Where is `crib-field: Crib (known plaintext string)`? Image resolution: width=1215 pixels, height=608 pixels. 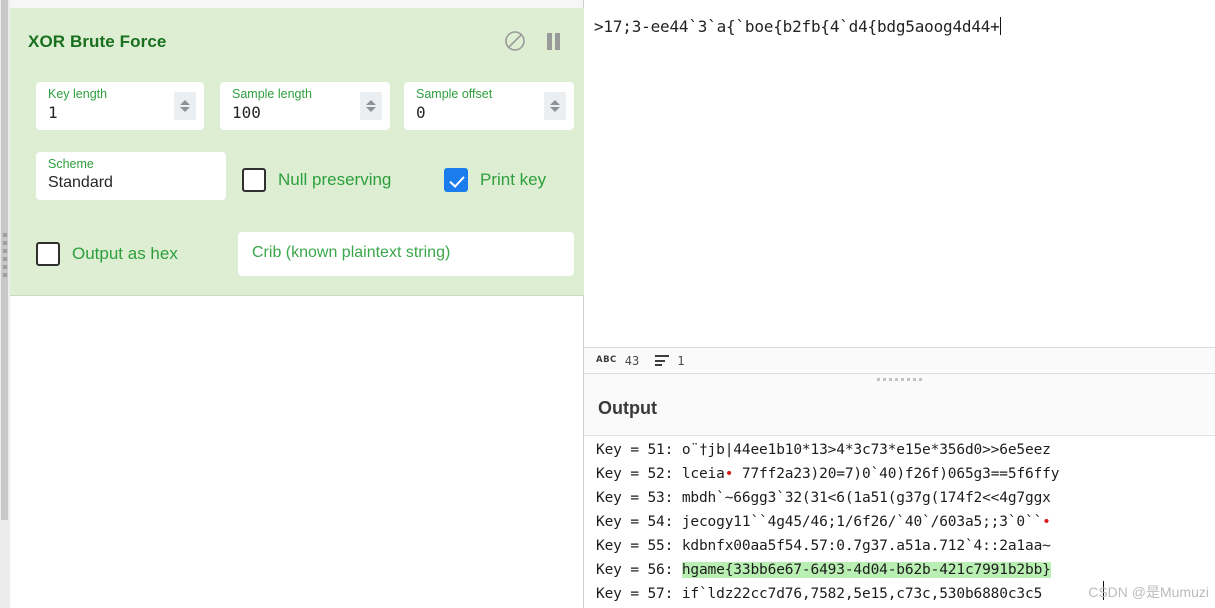
crib-field: Crib (known plaintext string) is located at coordinates (406, 254).